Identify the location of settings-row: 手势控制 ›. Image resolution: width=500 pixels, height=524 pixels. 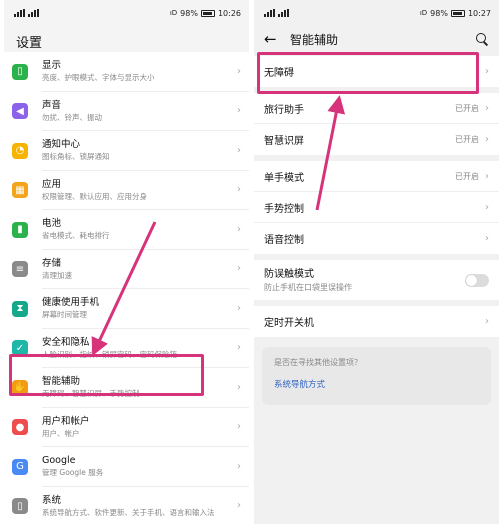
(376, 207).